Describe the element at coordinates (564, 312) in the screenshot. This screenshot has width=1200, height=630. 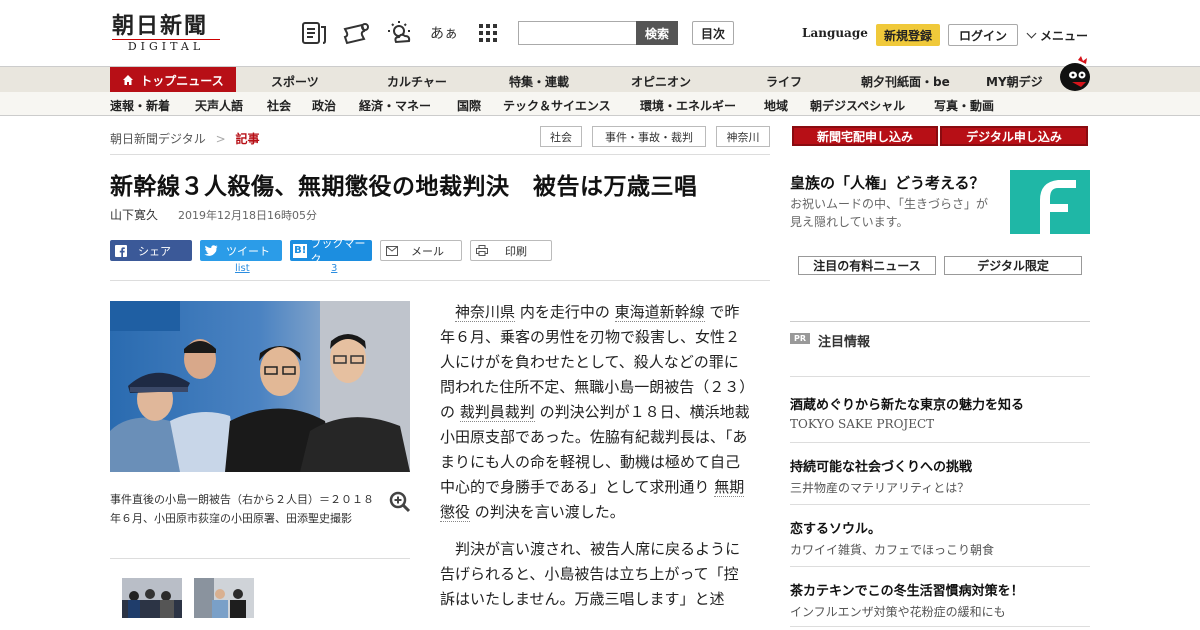
I see `text-run: 内を走行中の` at that location.